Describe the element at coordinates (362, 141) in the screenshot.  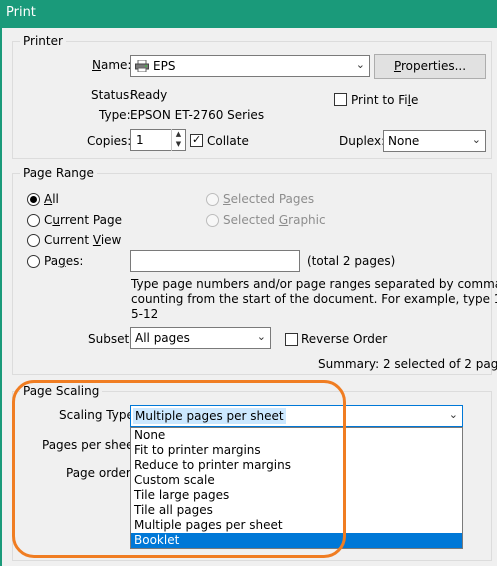
I see `duplex-label: Duplex:` at that location.